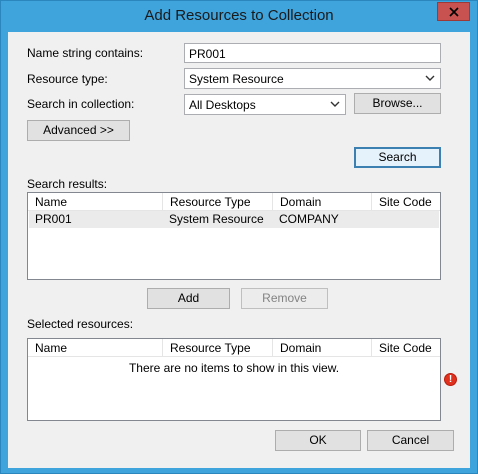 Image resolution: width=478 pixels, height=474 pixels. I want to click on name-string-input: PR001, so click(312, 53).